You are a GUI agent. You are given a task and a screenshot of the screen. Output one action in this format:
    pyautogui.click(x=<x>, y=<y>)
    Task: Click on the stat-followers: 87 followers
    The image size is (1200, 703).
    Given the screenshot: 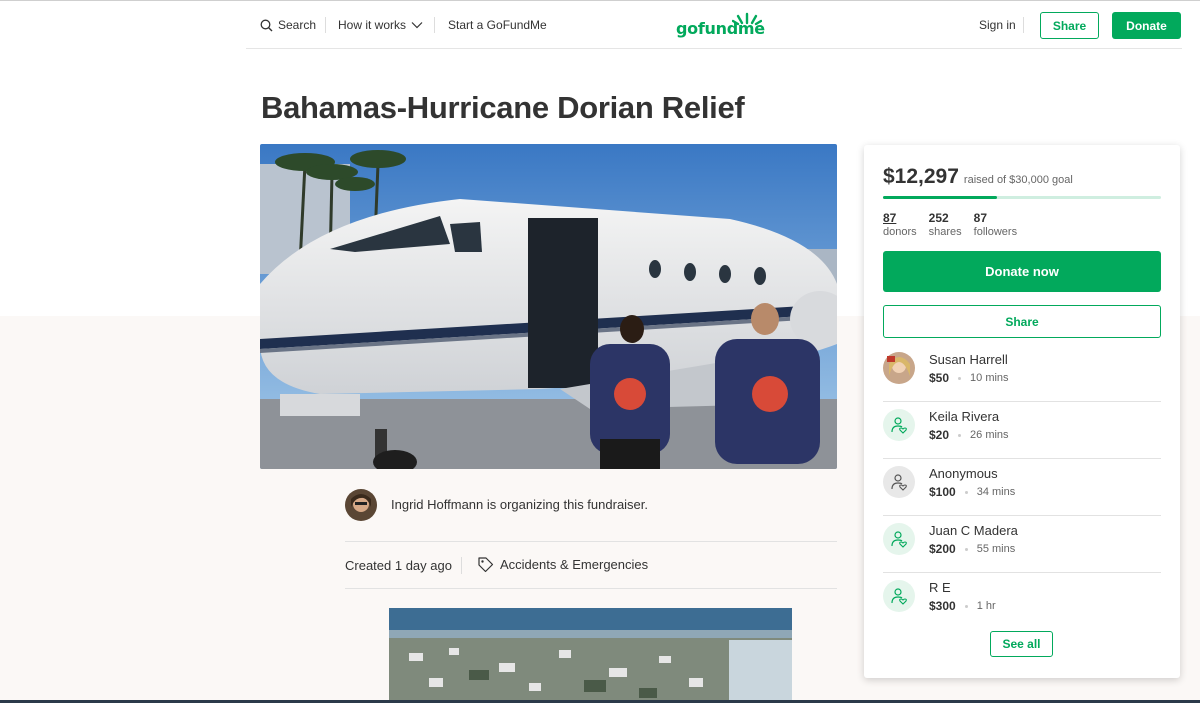 What is the action you would take?
    pyautogui.click(x=995, y=225)
    